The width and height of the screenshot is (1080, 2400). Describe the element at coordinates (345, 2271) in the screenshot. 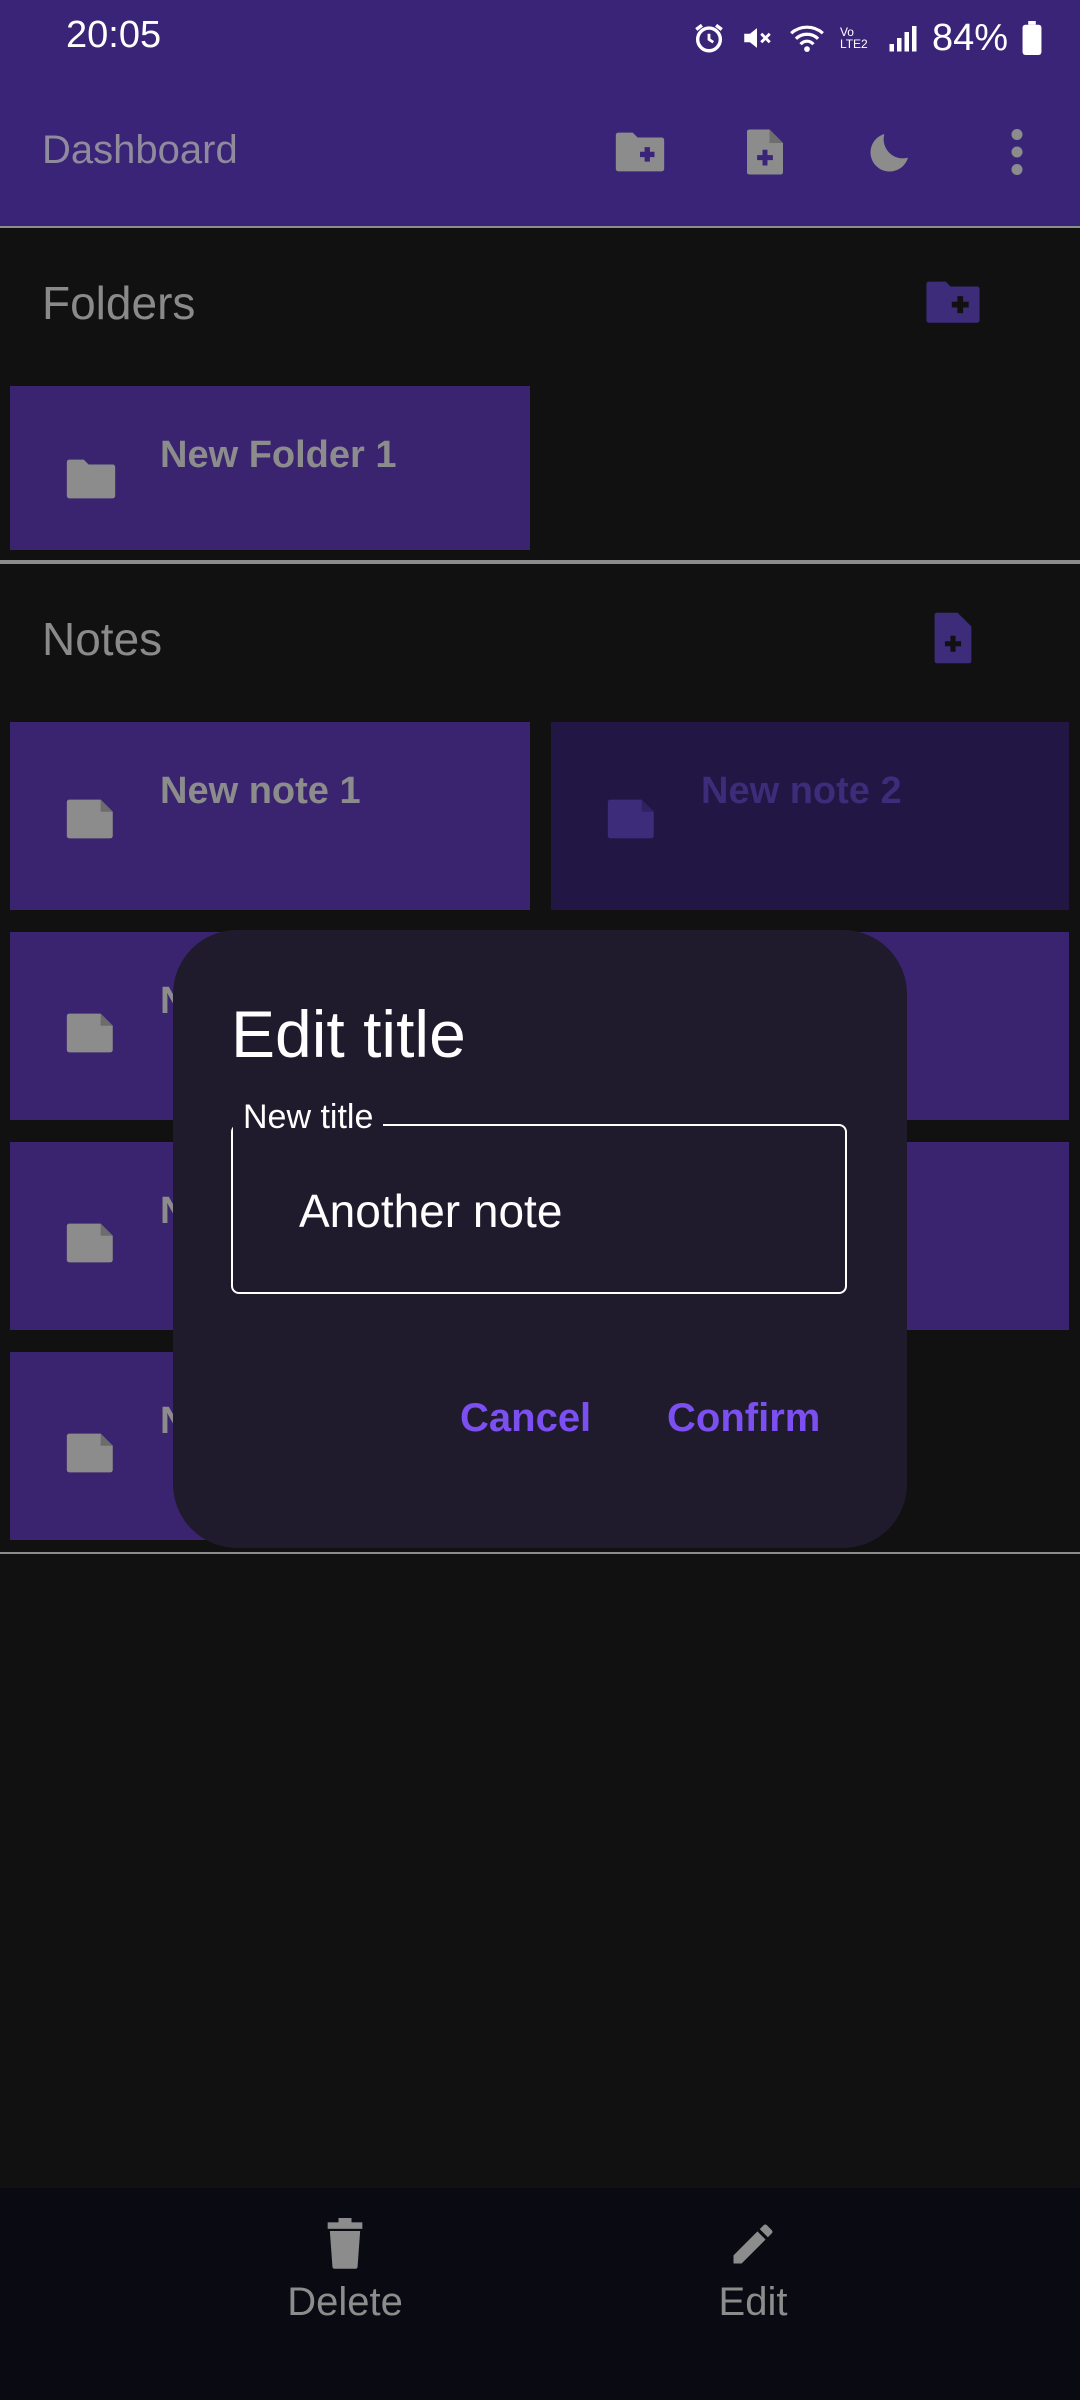

I see `delete-button: Delete` at that location.